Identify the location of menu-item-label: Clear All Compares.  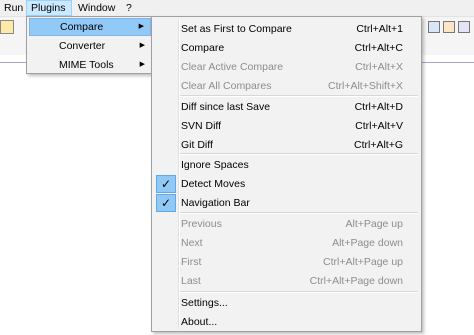
(226, 86).